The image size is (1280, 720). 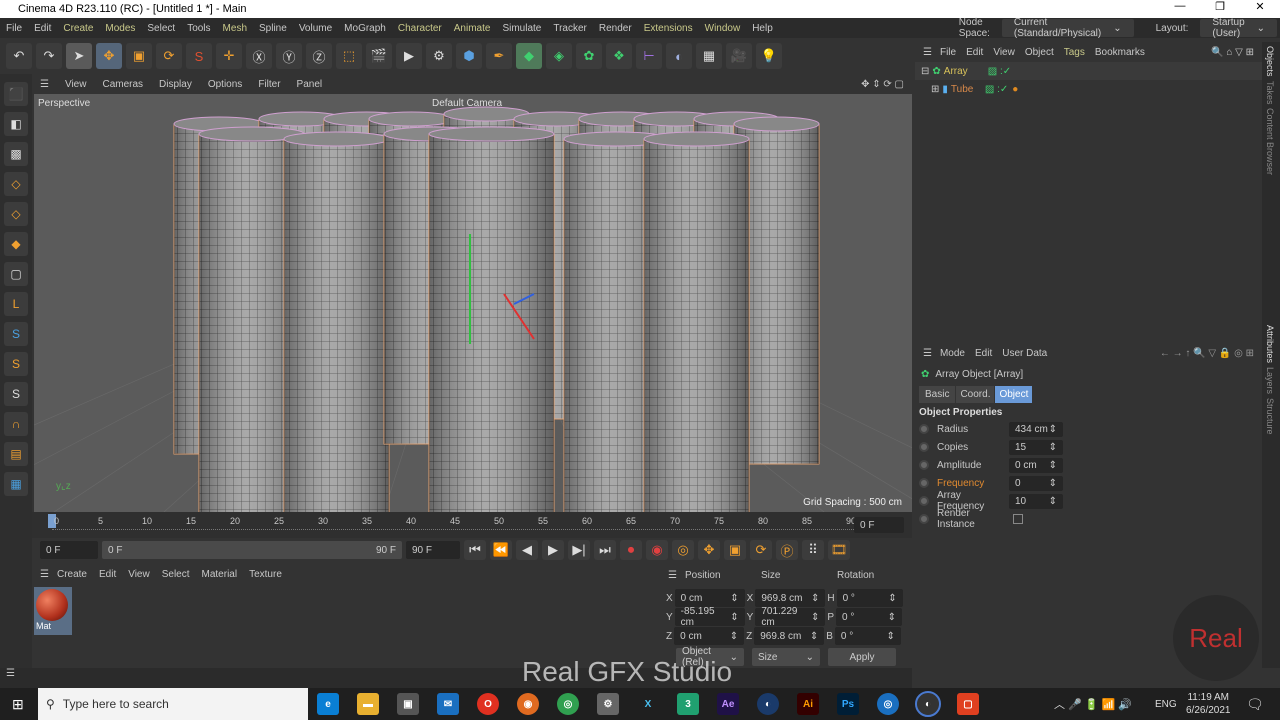 I want to click on x-axis-icon: Ⓧ, so click(x=259, y=56).